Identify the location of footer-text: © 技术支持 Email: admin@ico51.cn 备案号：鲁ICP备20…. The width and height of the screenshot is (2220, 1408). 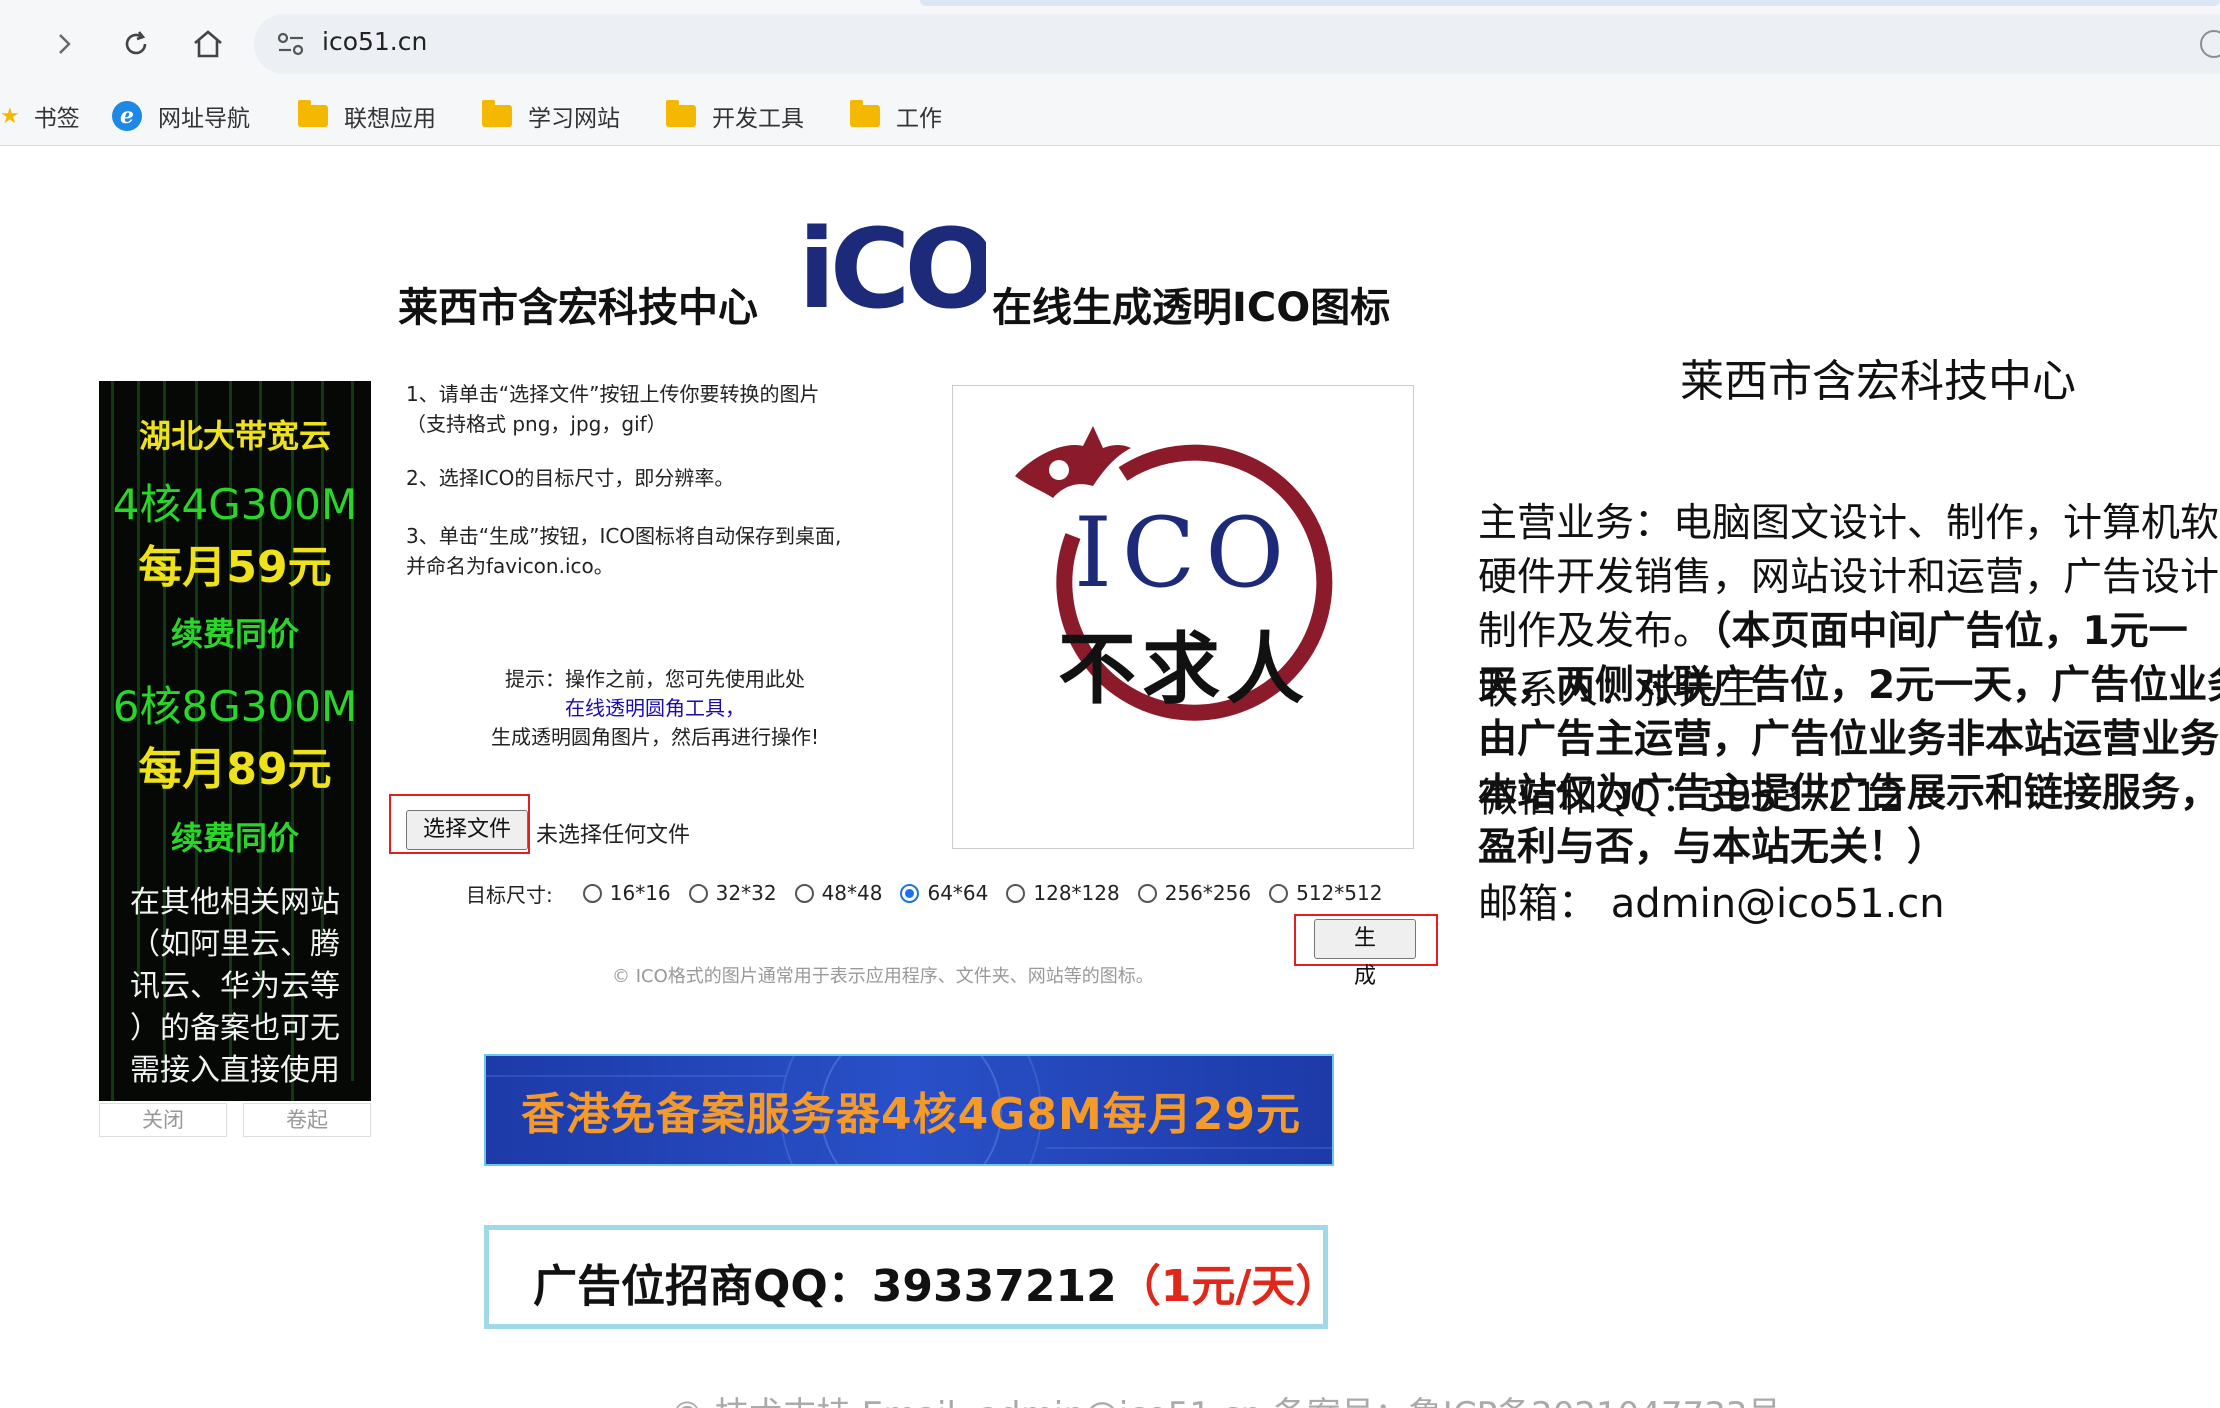
(1225, 1397).